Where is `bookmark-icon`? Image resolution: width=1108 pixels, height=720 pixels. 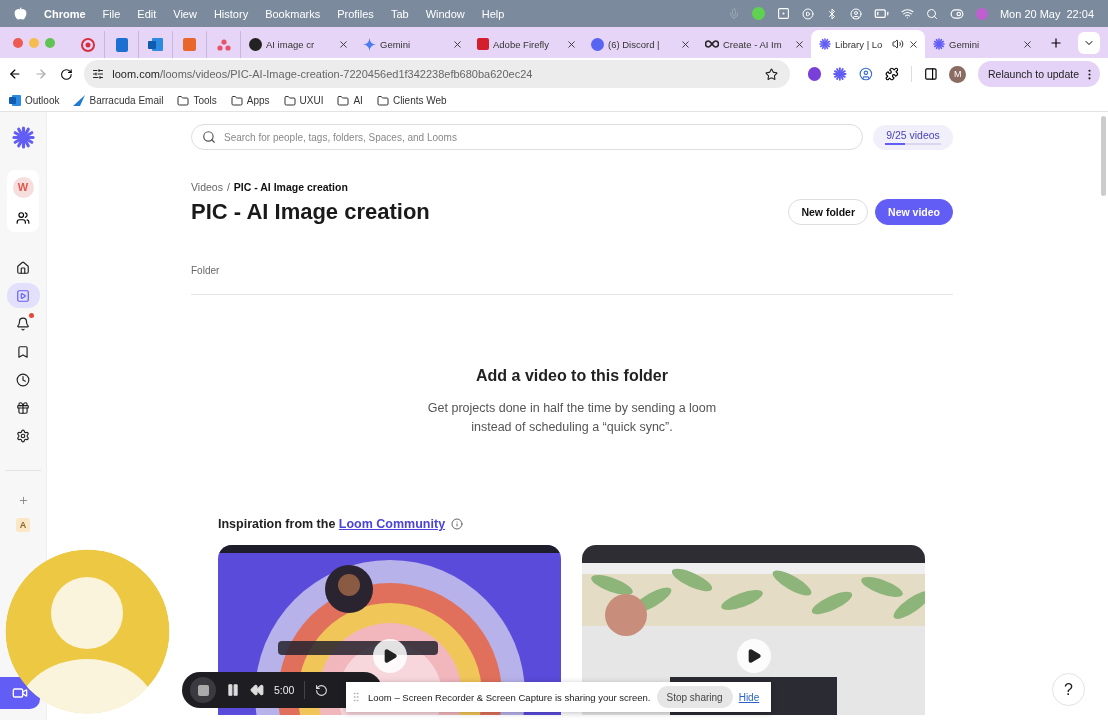 bookmark-icon is located at coordinates (23, 351).